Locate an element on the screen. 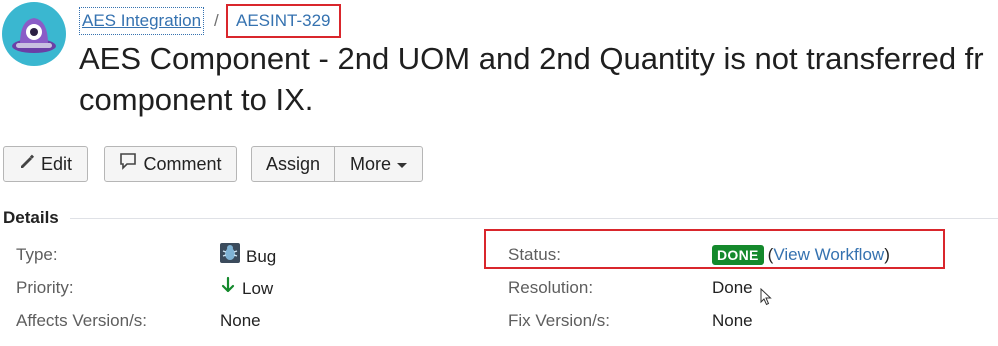 The height and width of the screenshot is (346, 998). affects-version-label: Affects Version/s: is located at coordinates (82, 320).